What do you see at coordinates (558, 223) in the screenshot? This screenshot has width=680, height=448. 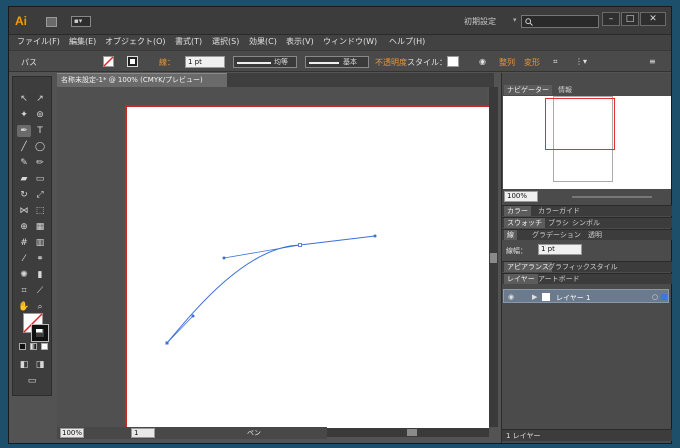 I see `tab-brushes: ブラシ` at bounding box center [558, 223].